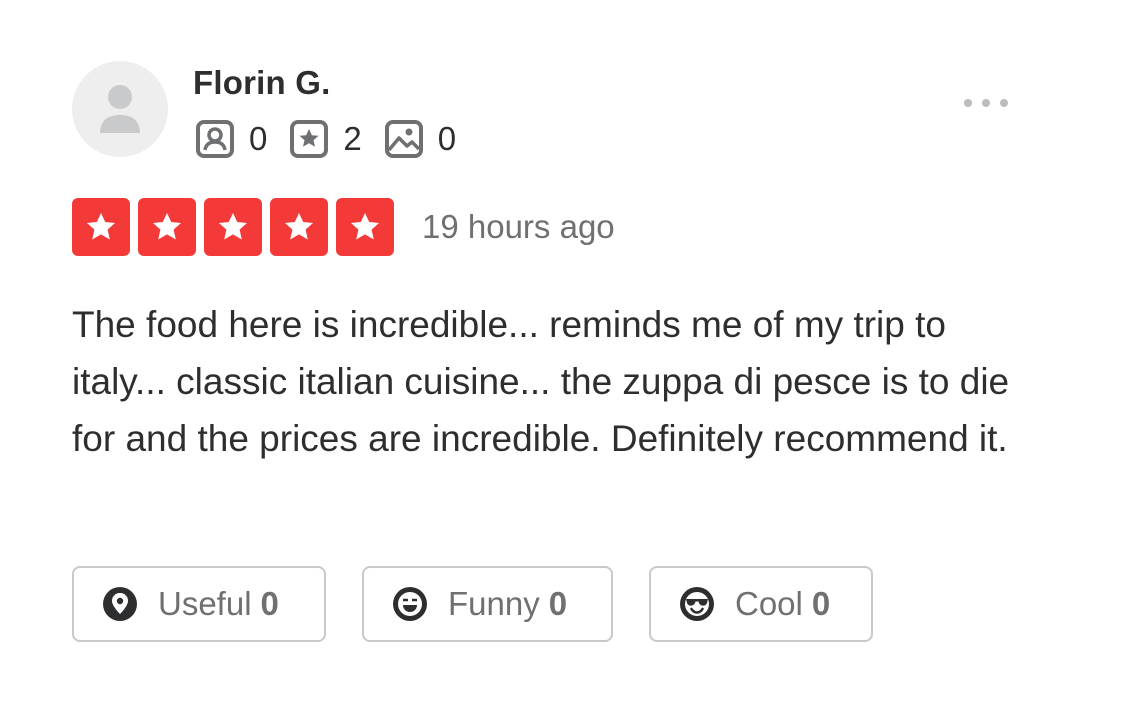  What do you see at coordinates (821, 603) in the screenshot?
I see `cool-count: 0` at bounding box center [821, 603].